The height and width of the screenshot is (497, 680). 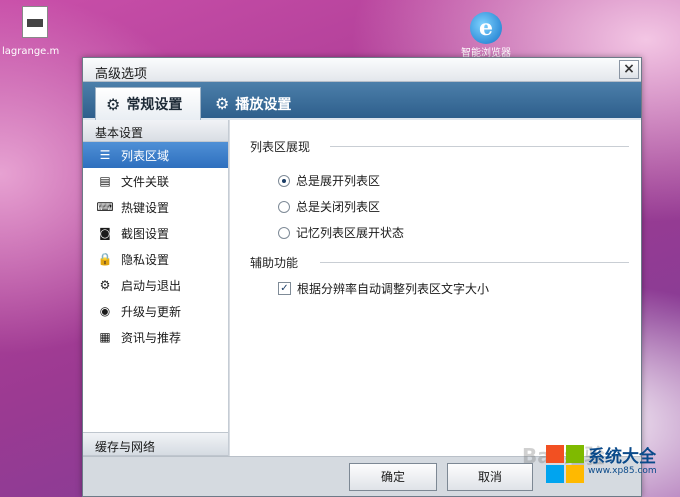 I want to click on site-watermark: 系统大全 www.xp85.com, so click(x=601, y=464).